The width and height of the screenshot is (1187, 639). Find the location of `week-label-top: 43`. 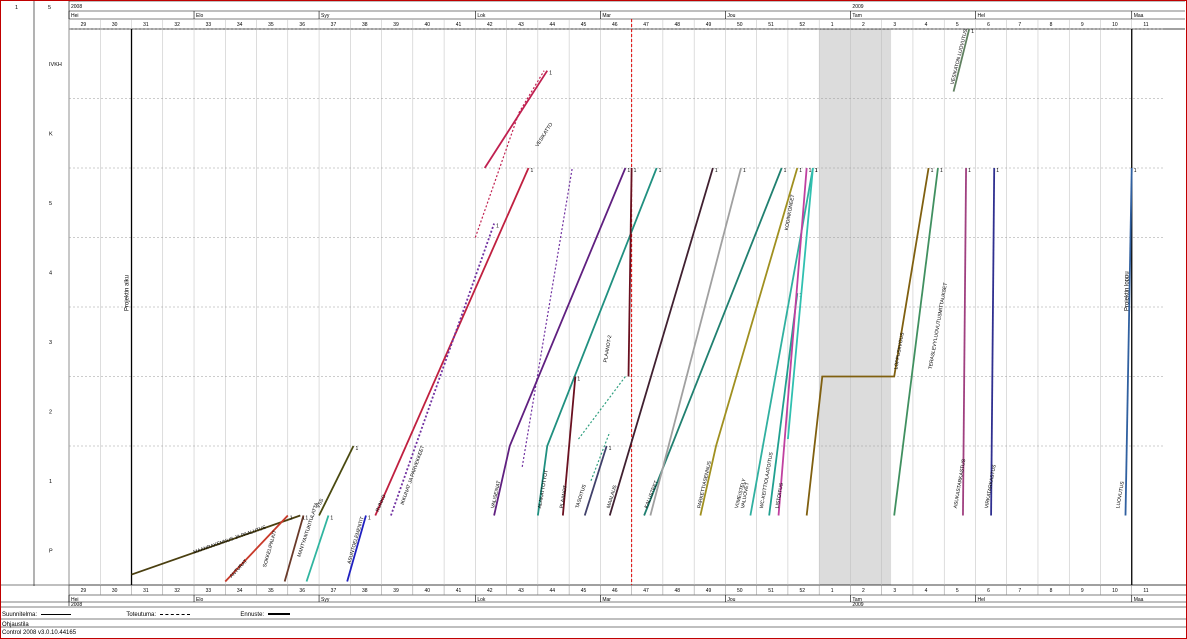

week-label-top: 43 is located at coordinates (521, 25).